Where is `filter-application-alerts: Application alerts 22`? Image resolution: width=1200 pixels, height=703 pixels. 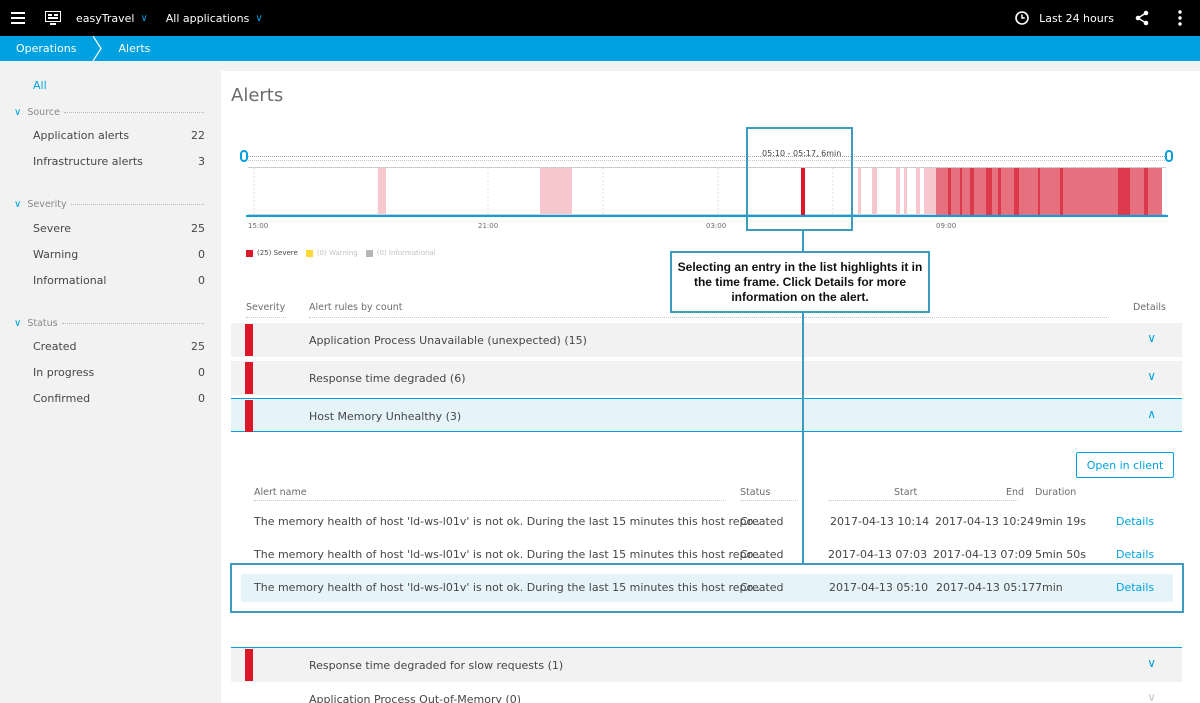
filter-application-alerts: Application alerts 22 is located at coordinates (119, 135).